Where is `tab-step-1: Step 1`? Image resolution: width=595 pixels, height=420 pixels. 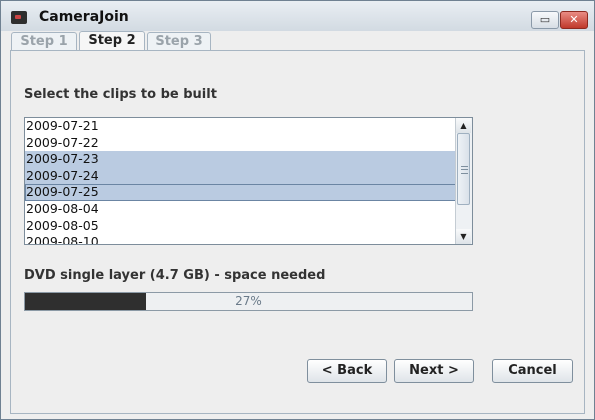 tab-step-1: Step 1 is located at coordinates (44, 41).